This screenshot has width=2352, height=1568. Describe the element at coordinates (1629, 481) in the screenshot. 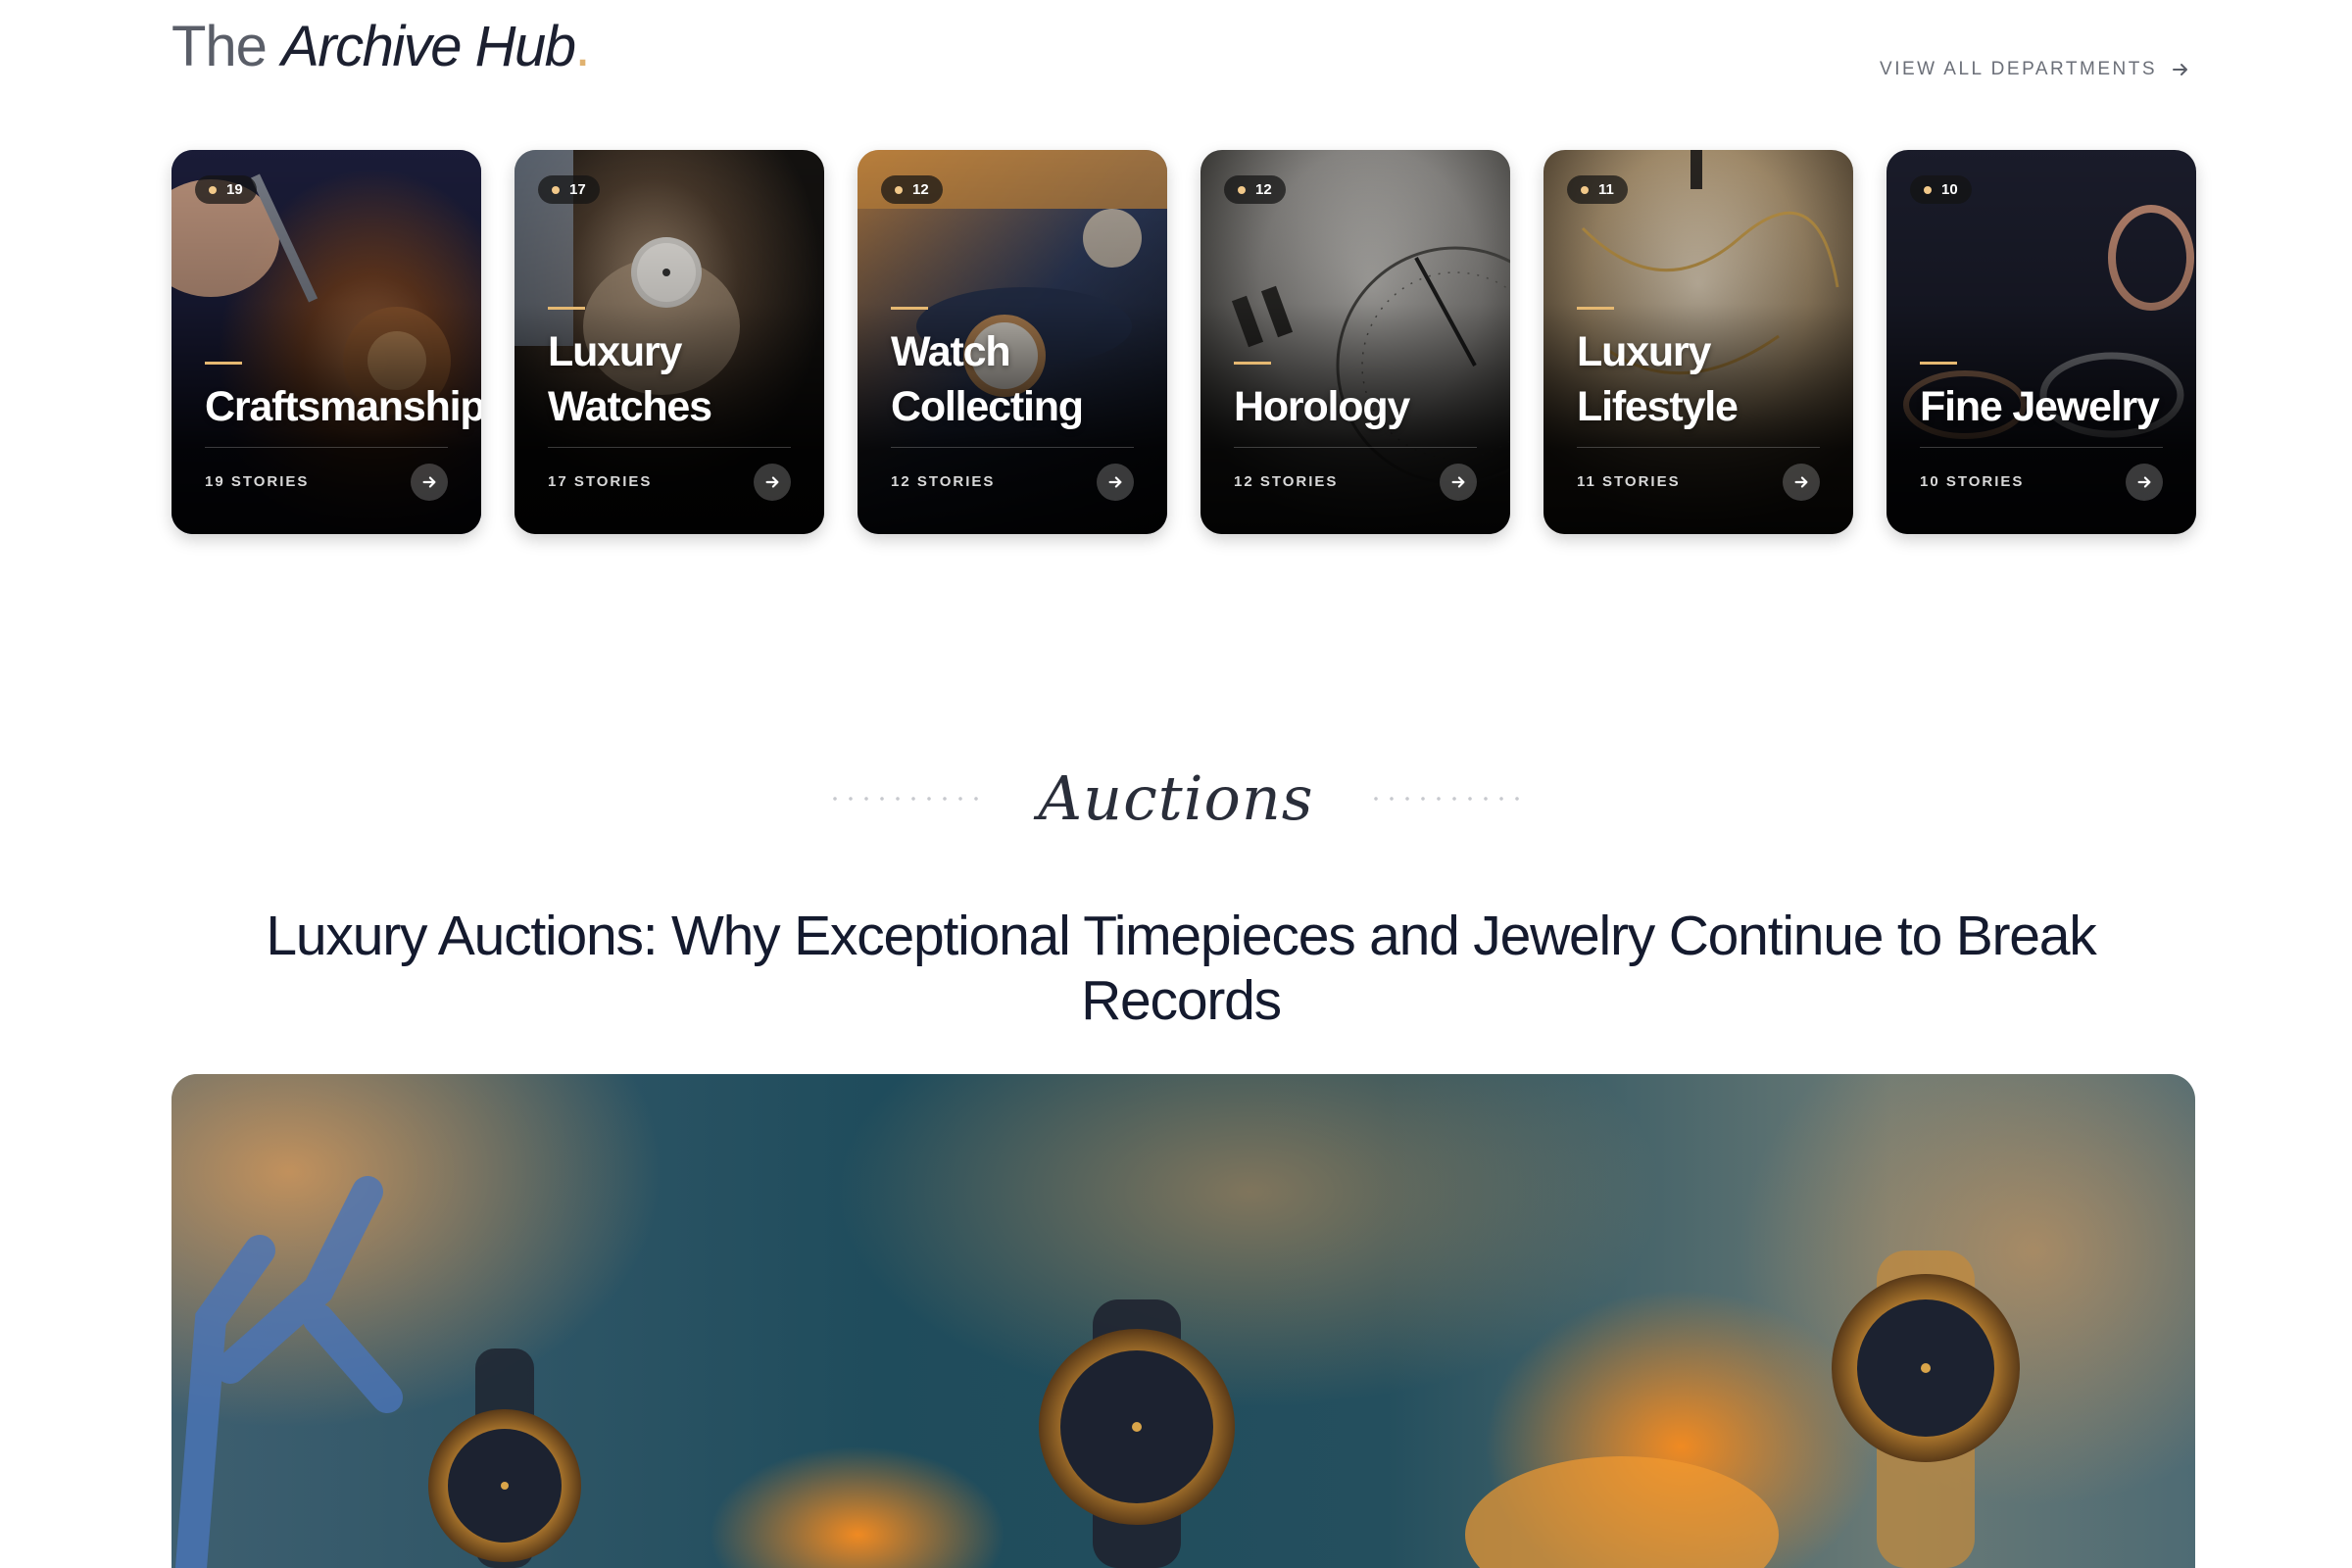

I see `stories-count: 11 STORIES` at that location.